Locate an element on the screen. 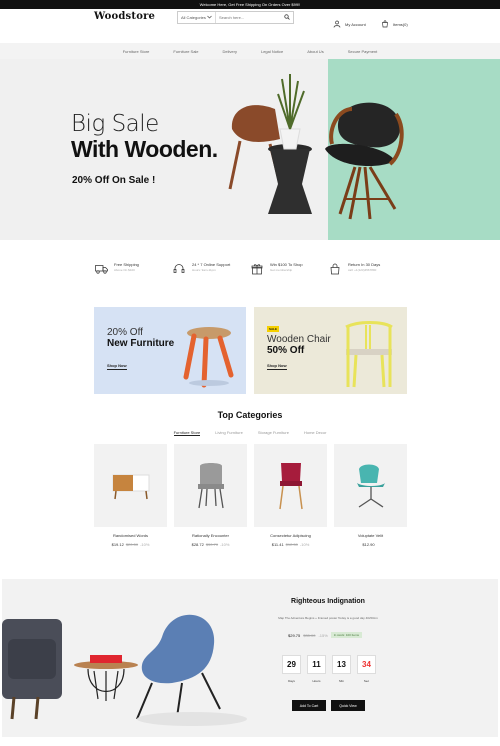  deal-furniture-image is located at coordinates (124, 670).